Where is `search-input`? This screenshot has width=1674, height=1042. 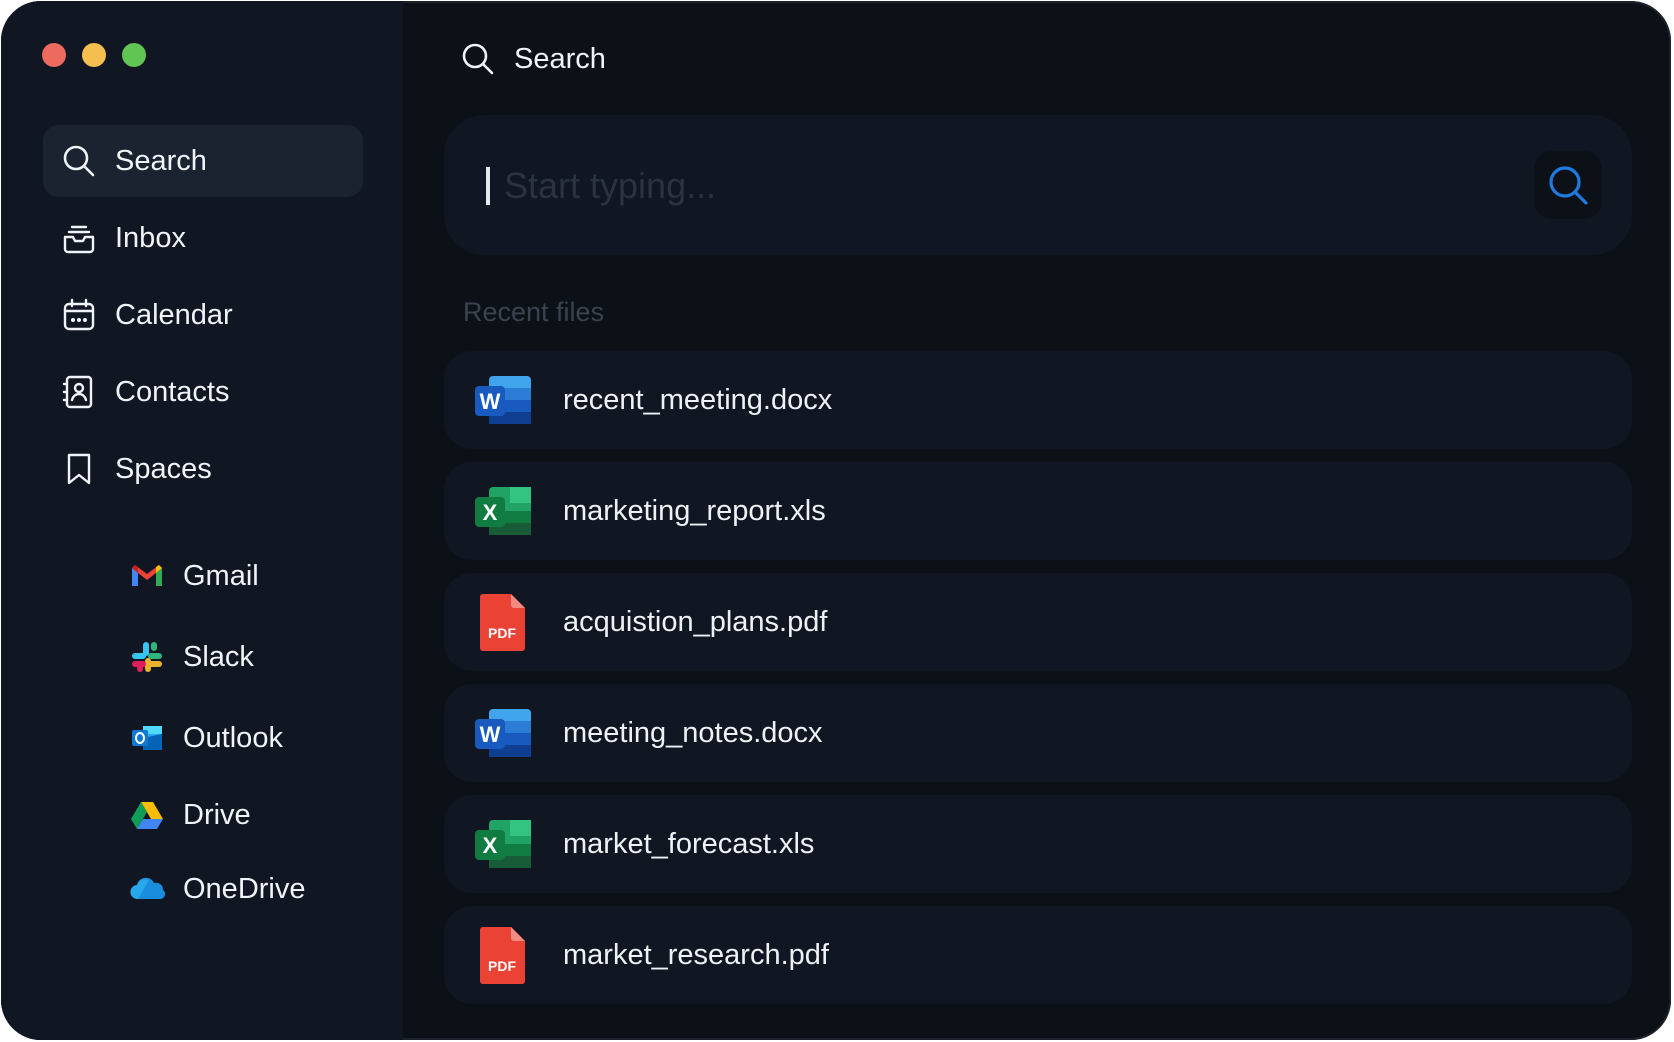 search-input is located at coordinates (984, 186).